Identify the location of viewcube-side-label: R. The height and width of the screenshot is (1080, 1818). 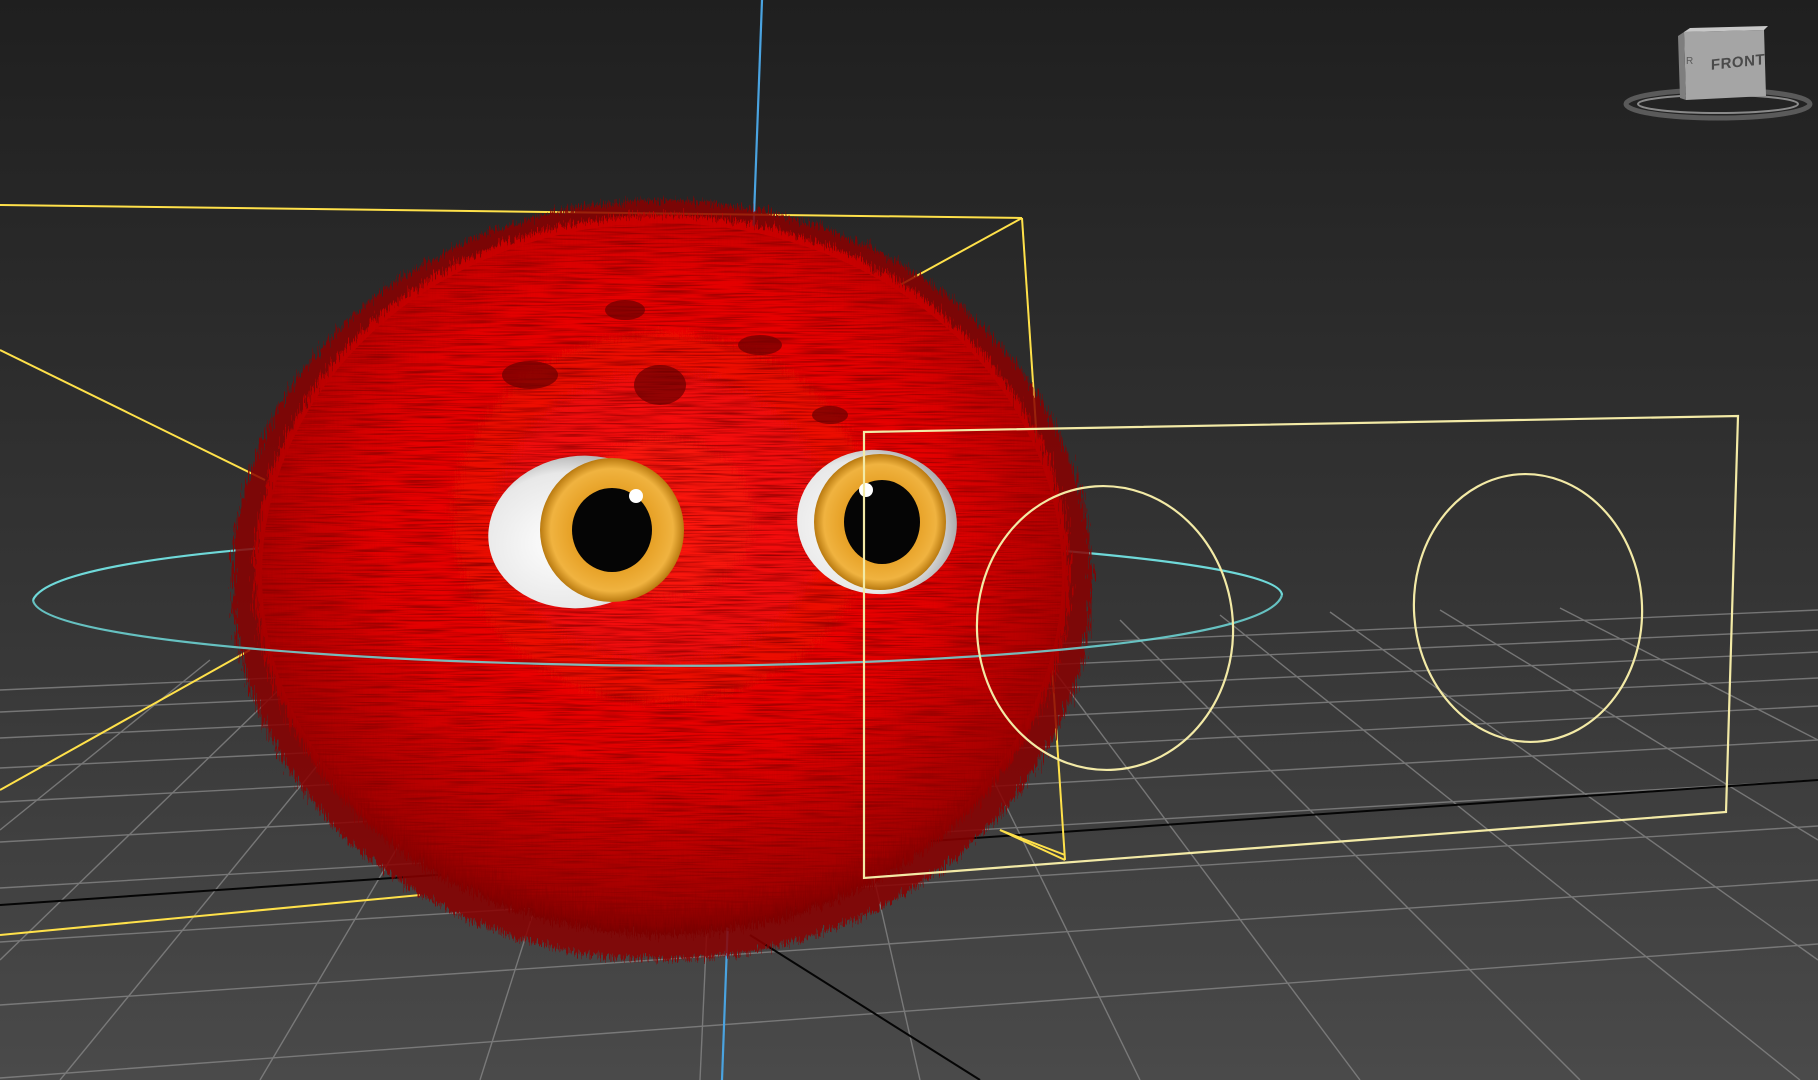
(1690, 61).